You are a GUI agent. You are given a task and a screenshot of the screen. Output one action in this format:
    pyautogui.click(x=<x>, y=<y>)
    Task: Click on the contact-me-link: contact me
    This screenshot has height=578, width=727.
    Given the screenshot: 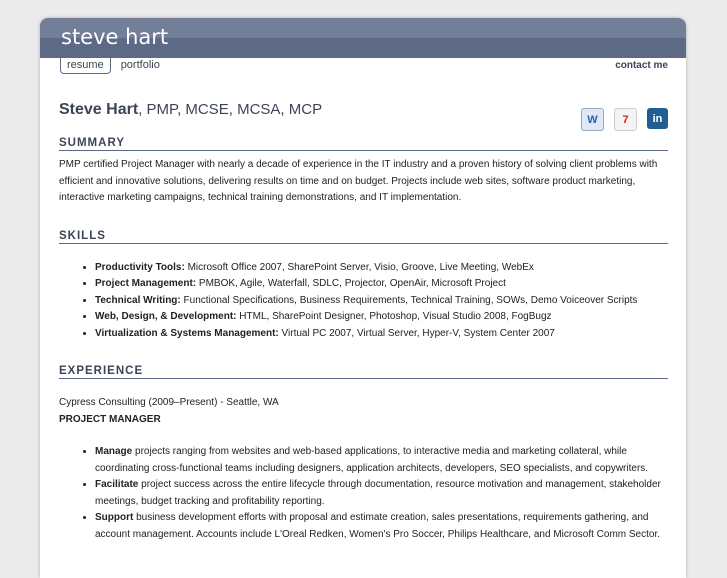 What is the action you would take?
    pyautogui.click(x=641, y=65)
    